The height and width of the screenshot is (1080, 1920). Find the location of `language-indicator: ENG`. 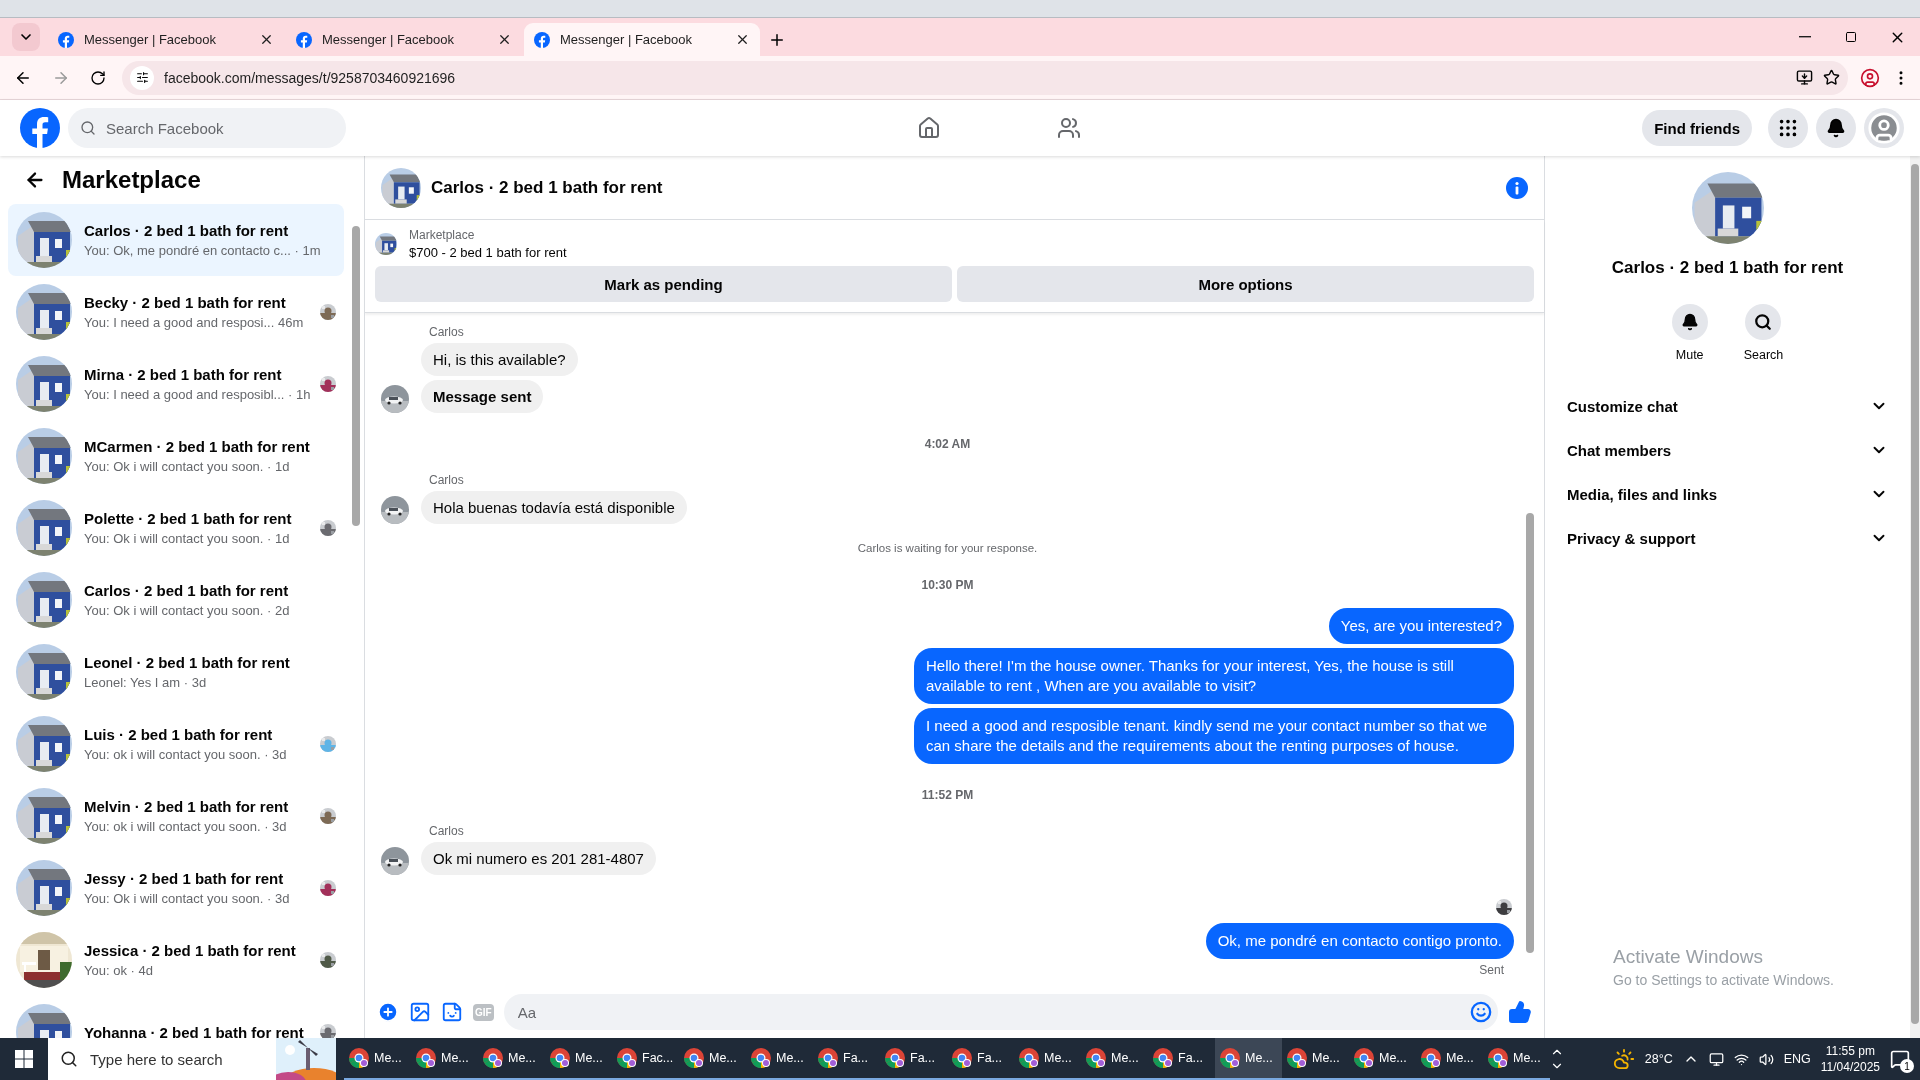

language-indicator: ENG is located at coordinates (1797, 1059).